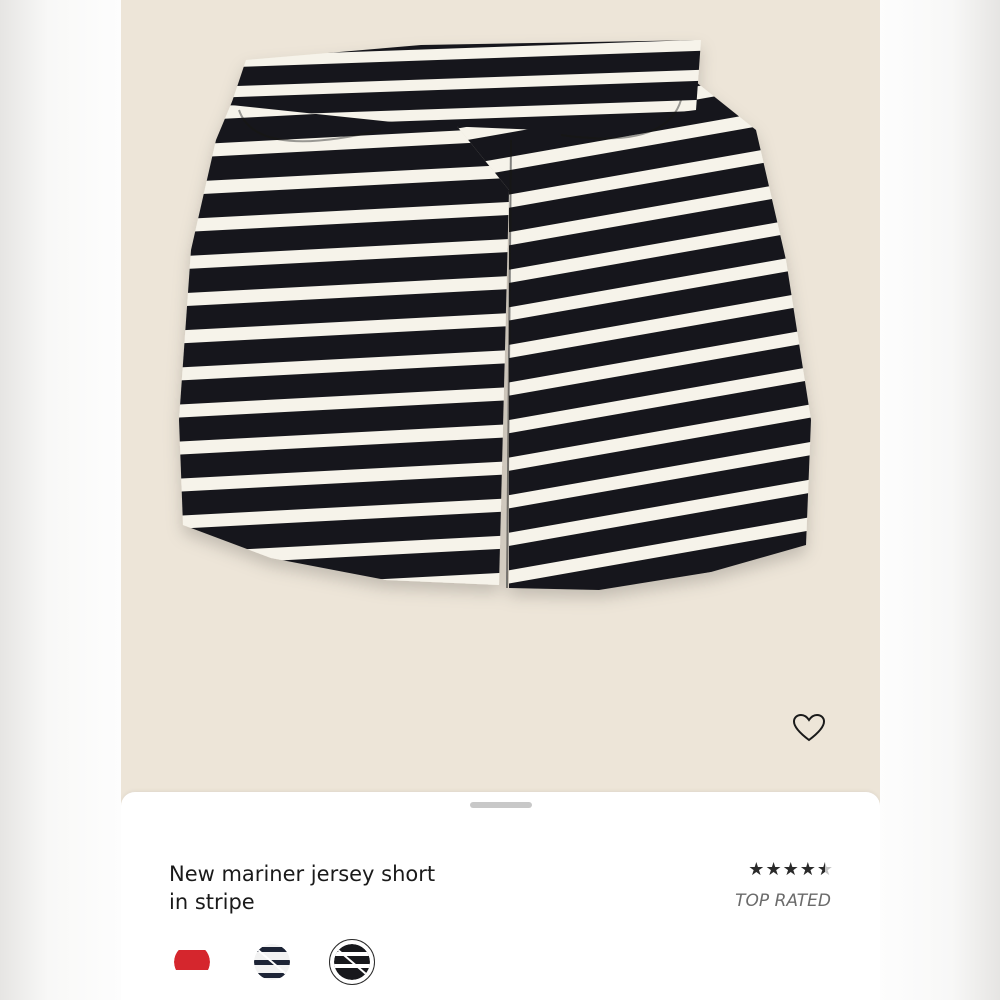  Describe the element at coordinates (329, 888) in the screenshot. I see `product-title: New mariner jersey short in stripe` at that location.